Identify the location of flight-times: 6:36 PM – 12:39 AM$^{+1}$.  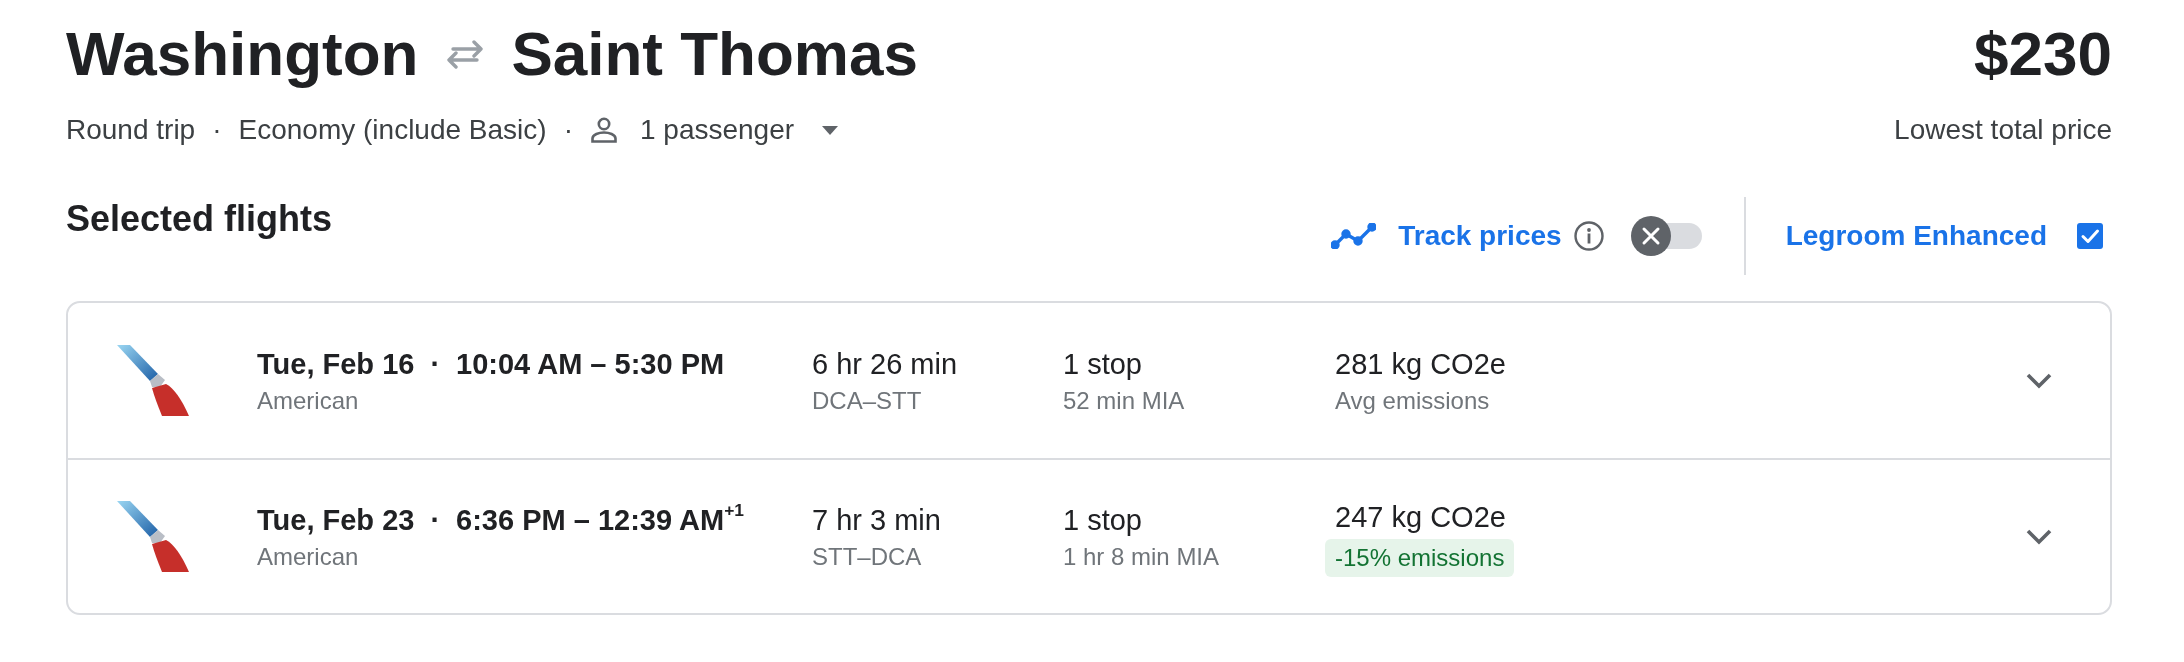
(600, 519).